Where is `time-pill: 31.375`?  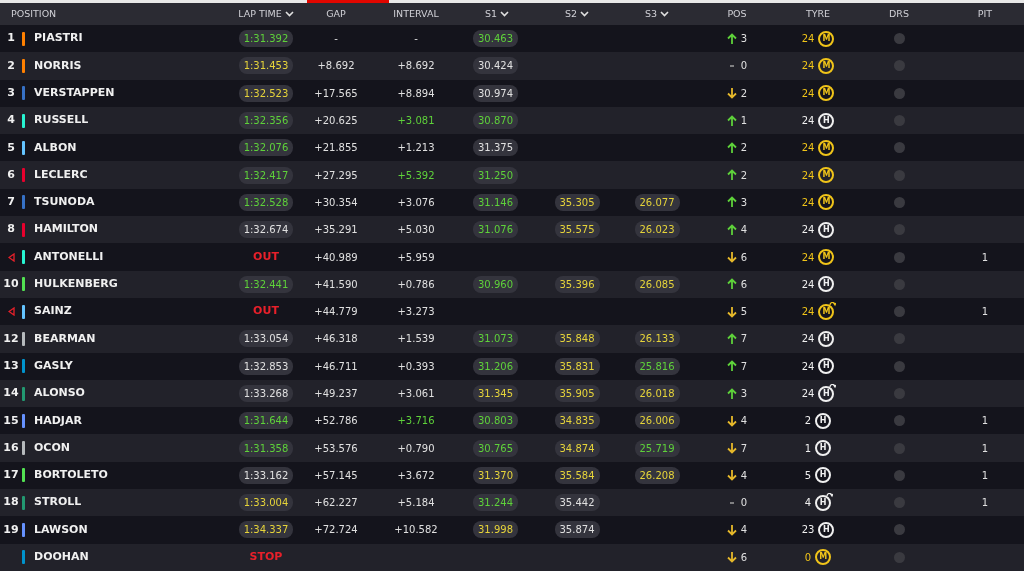 time-pill: 31.375 is located at coordinates (495, 148).